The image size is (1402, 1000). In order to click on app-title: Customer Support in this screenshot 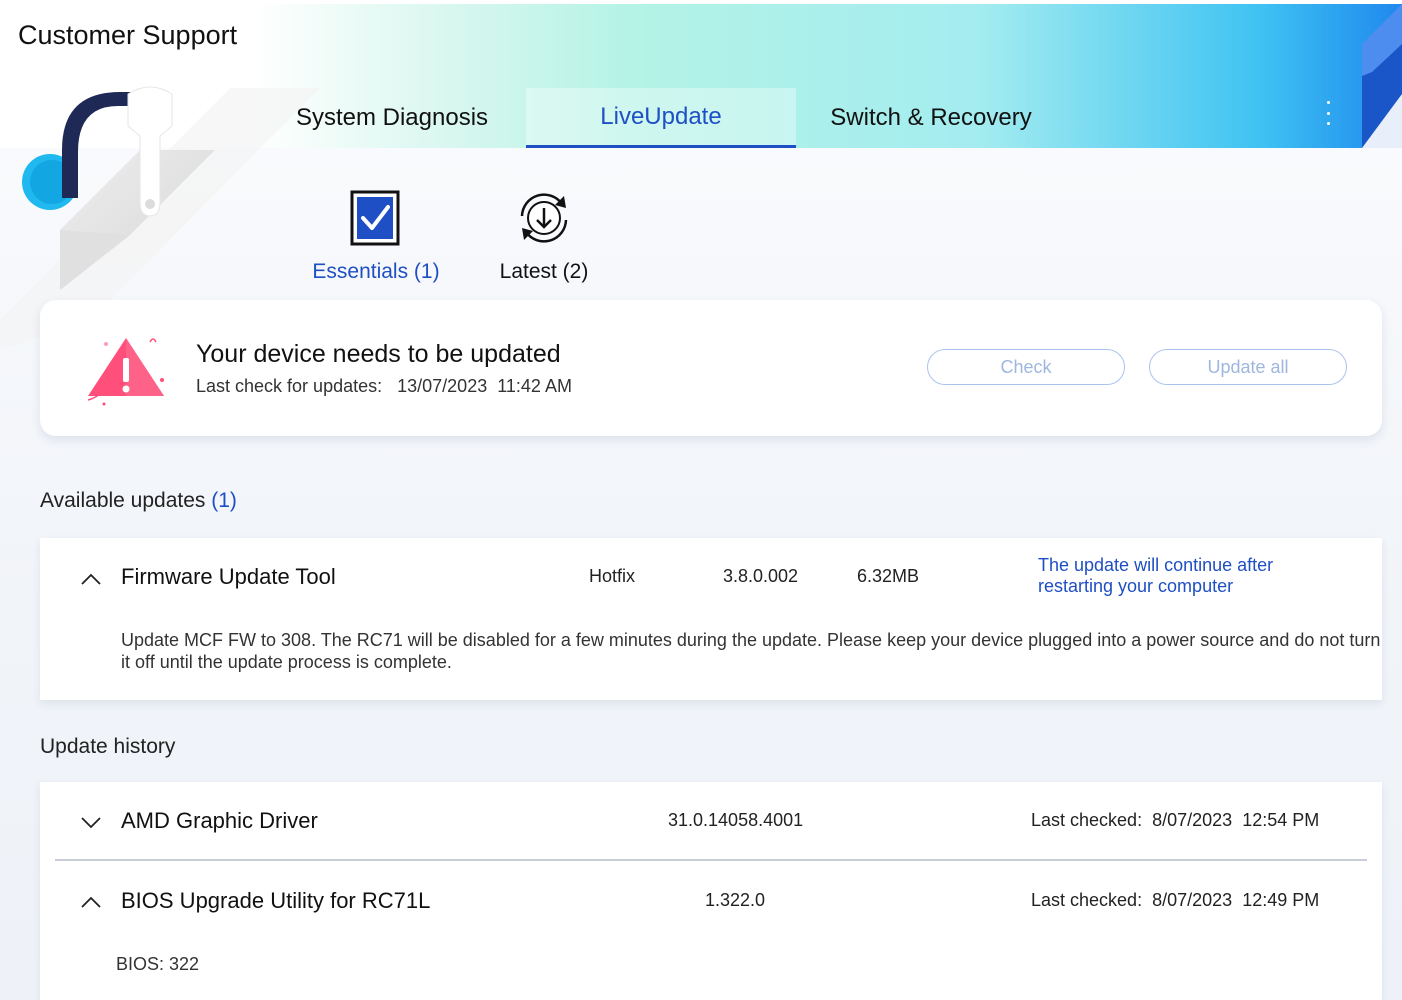, I will do `click(128, 35)`.